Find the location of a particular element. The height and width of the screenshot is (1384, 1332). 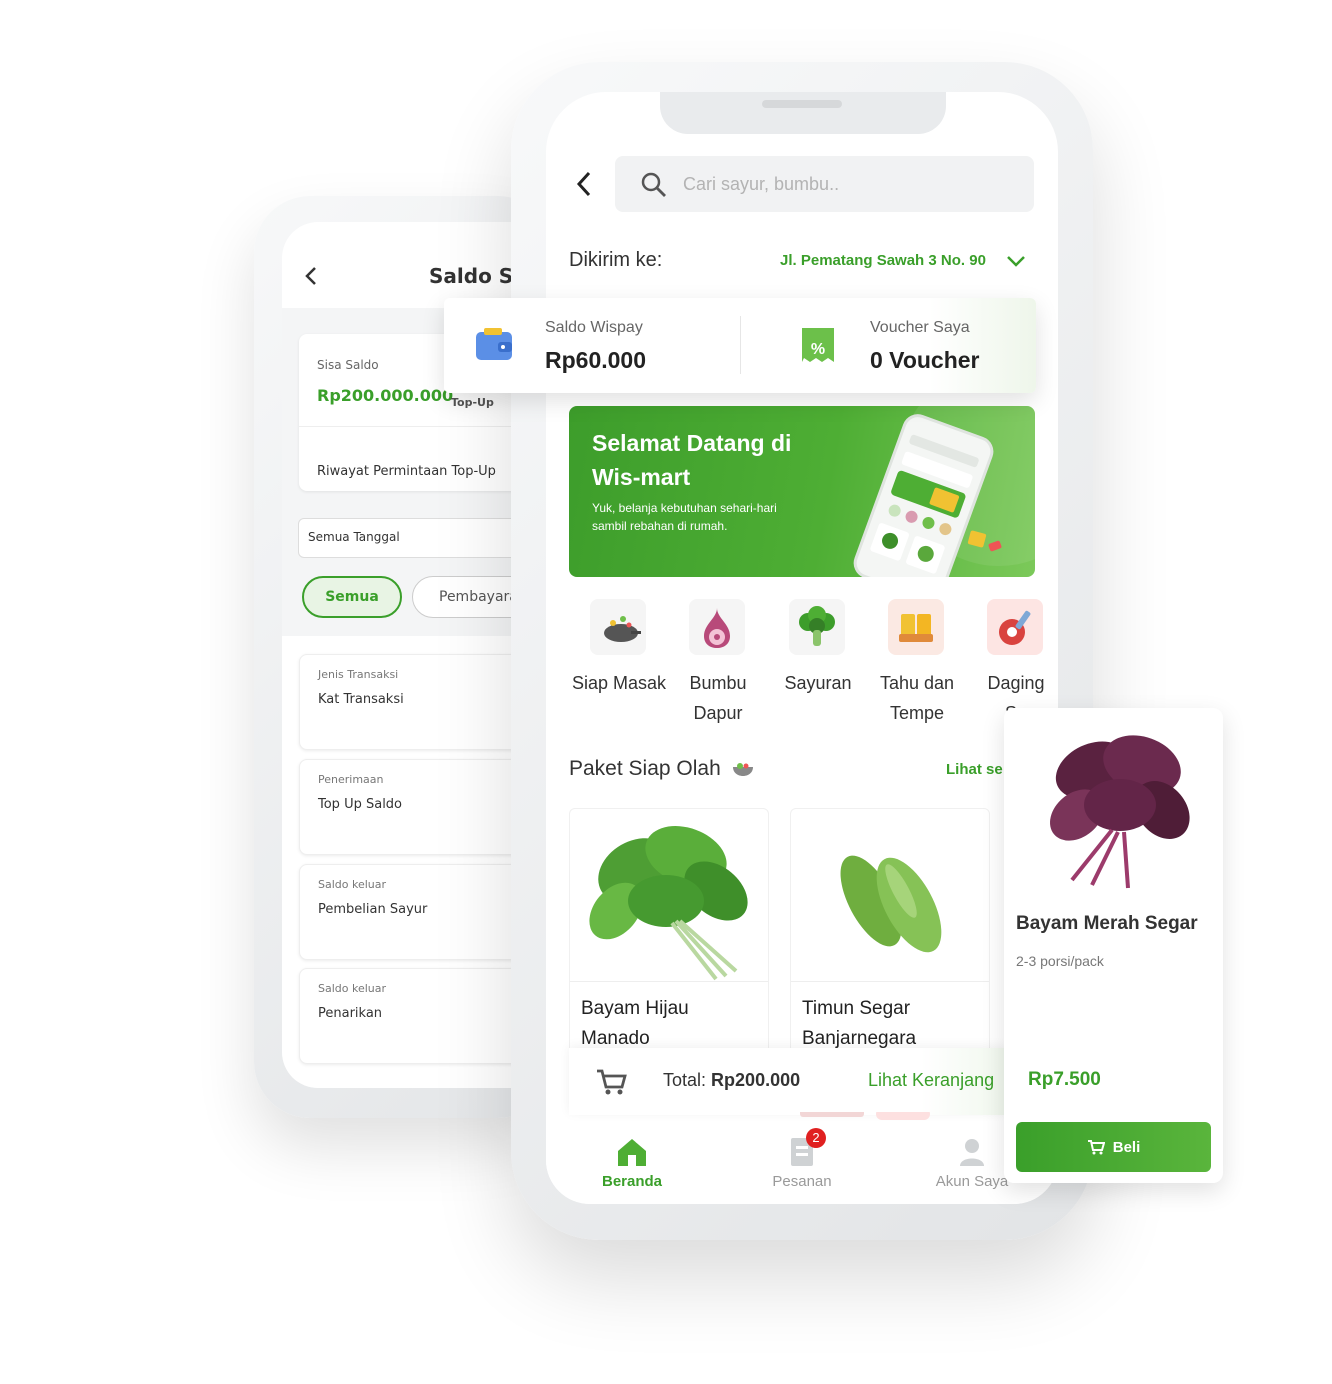

discount-fragment is located at coordinates (903, 1116).